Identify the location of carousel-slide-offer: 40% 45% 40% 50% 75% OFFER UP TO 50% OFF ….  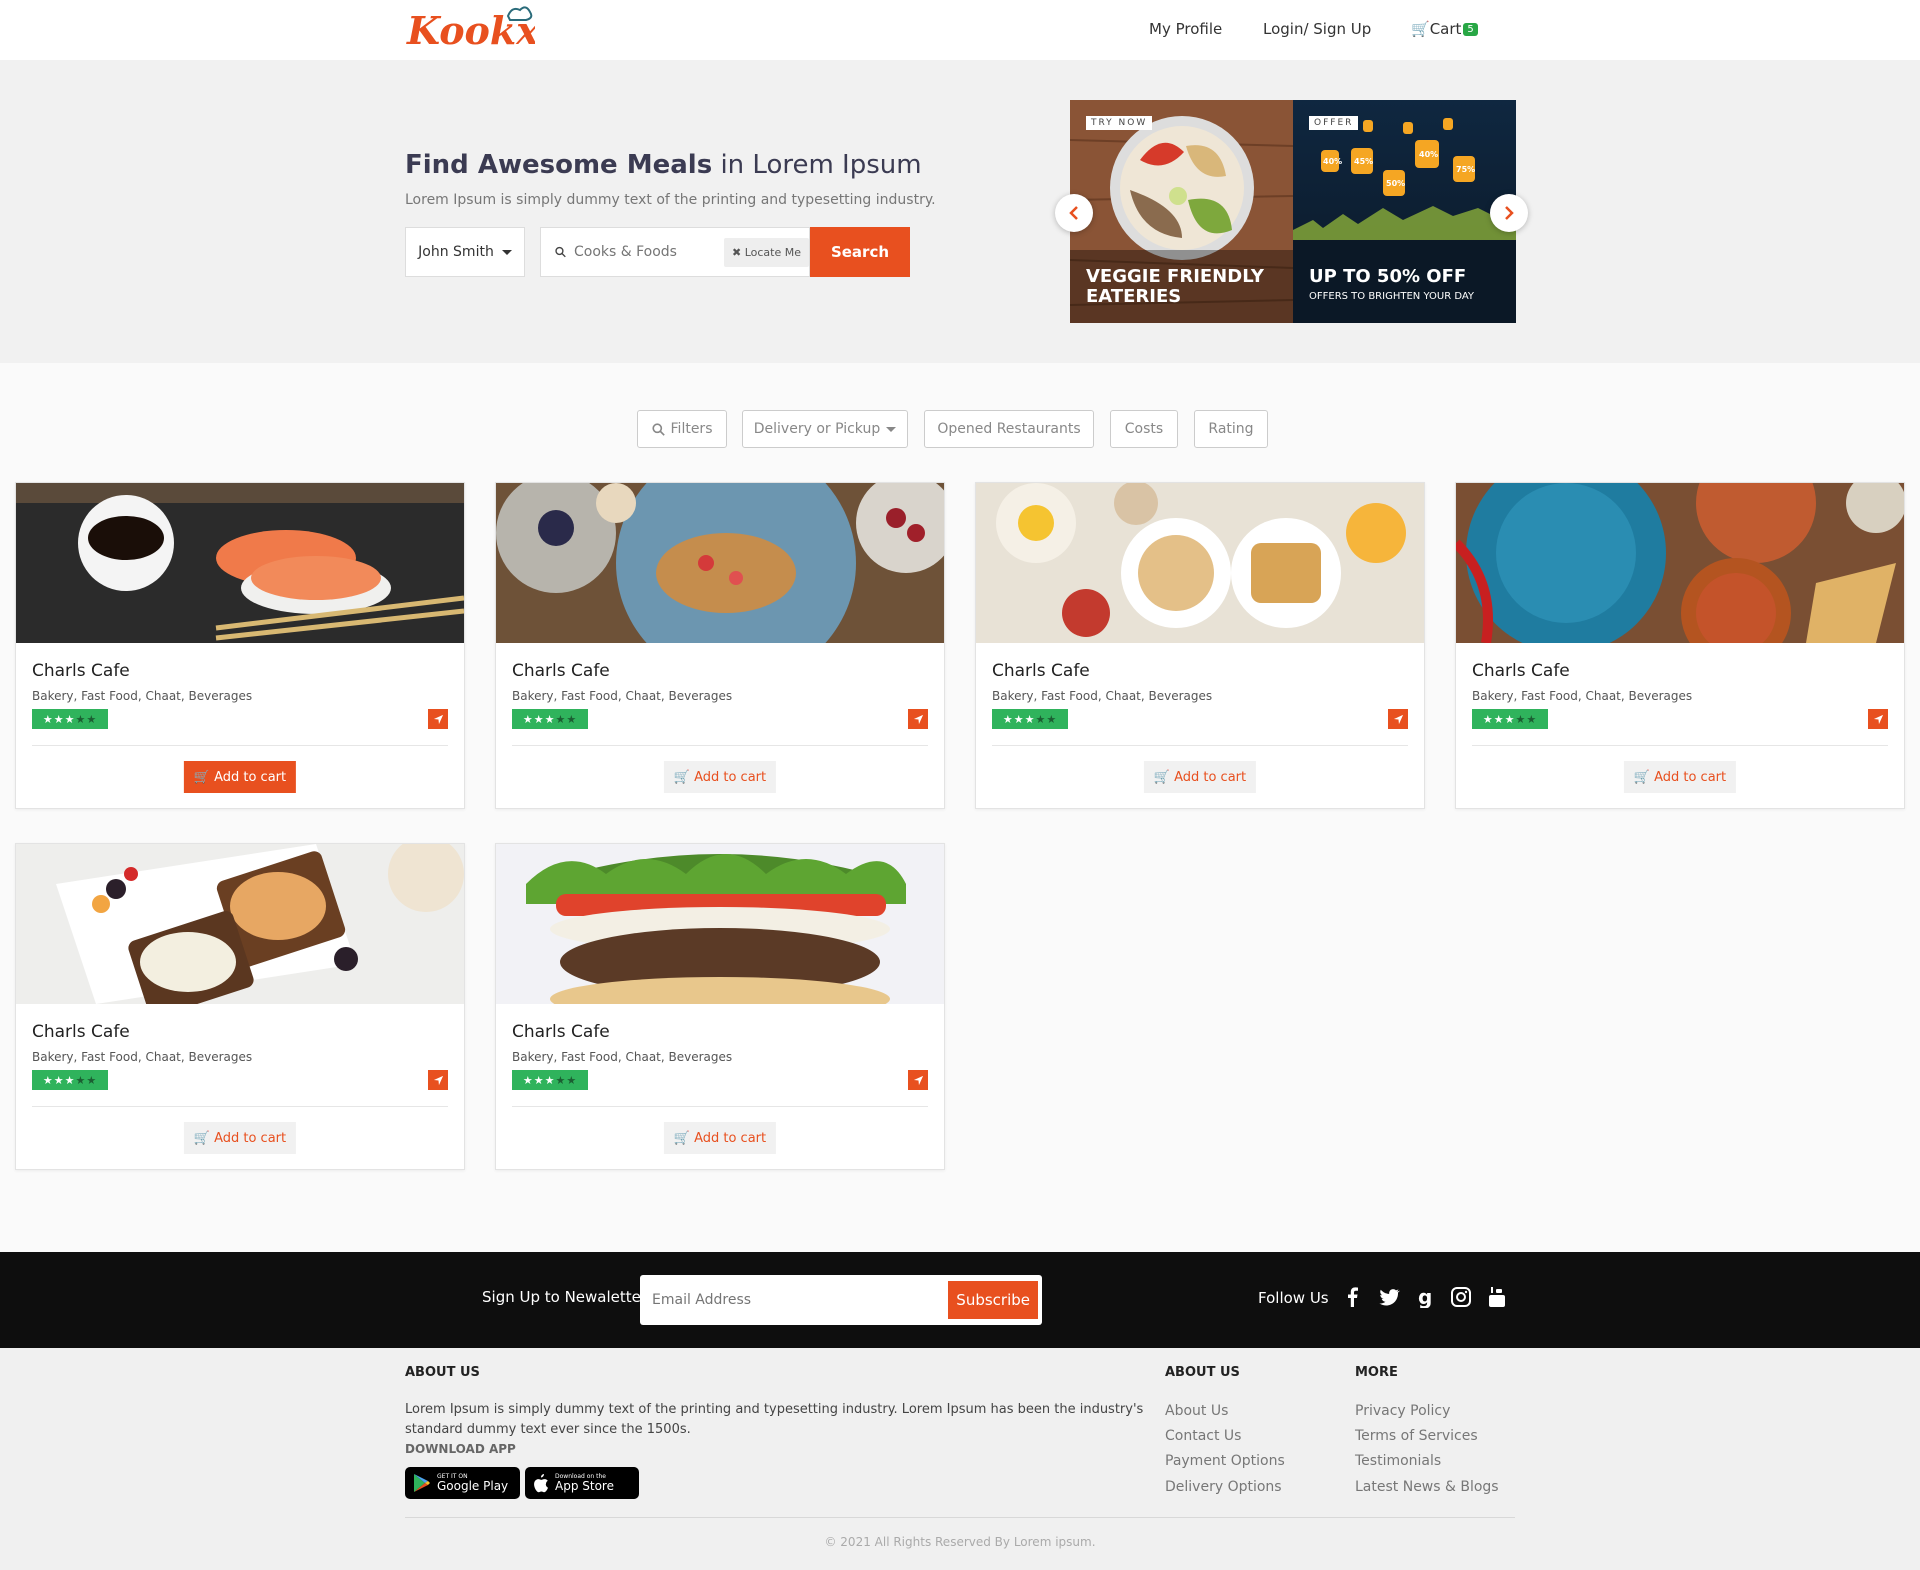
(1404, 211).